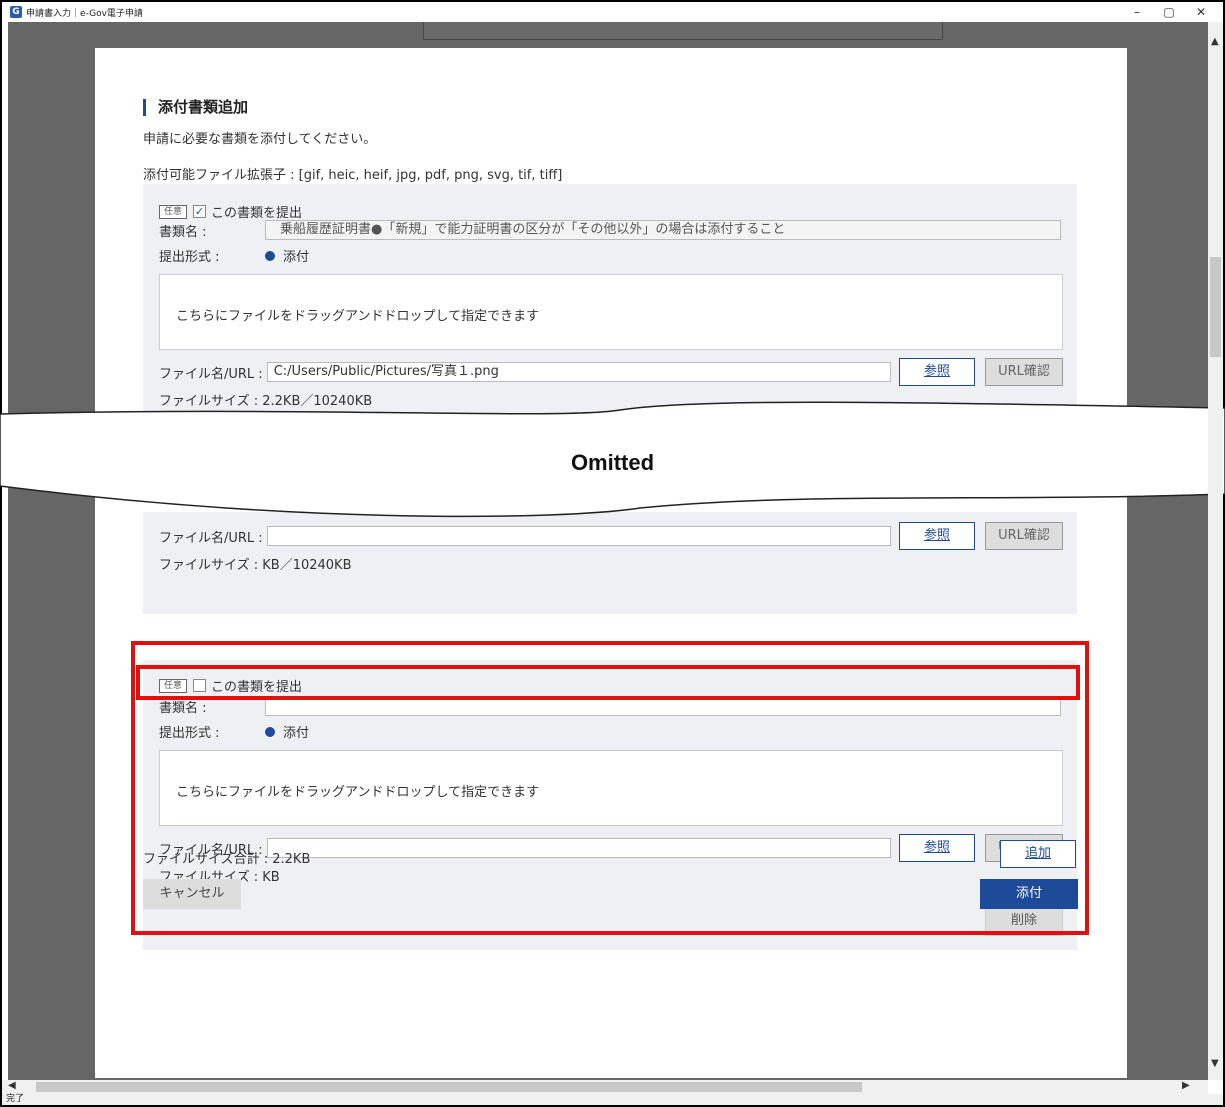 The width and height of the screenshot is (1225, 1107). What do you see at coordinates (612, 462) in the screenshot?
I see `omitted-label: Omitted` at bounding box center [612, 462].